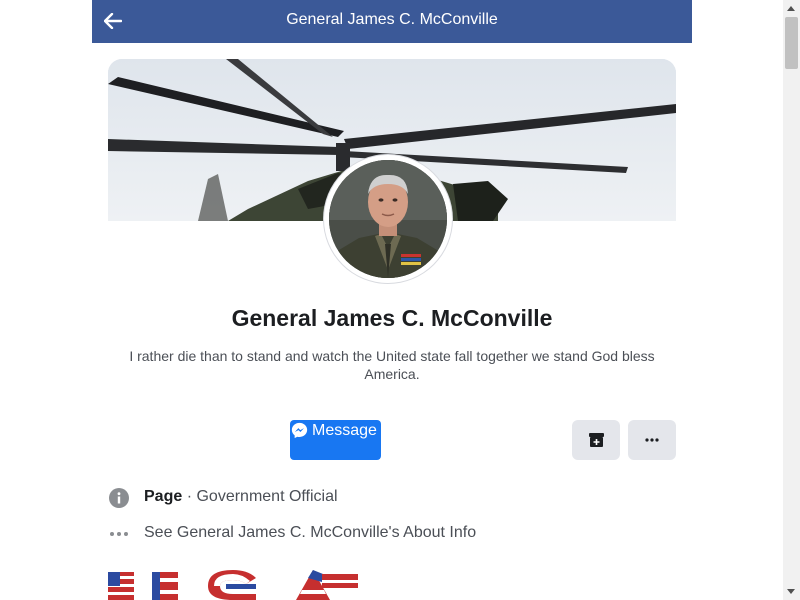 The width and height of the screenshot is (800, 600). What do you see at coordinates (392, 318) in the screenshot?
I see `profile-name: General James C. McConville` at bounding box center [392, 318].